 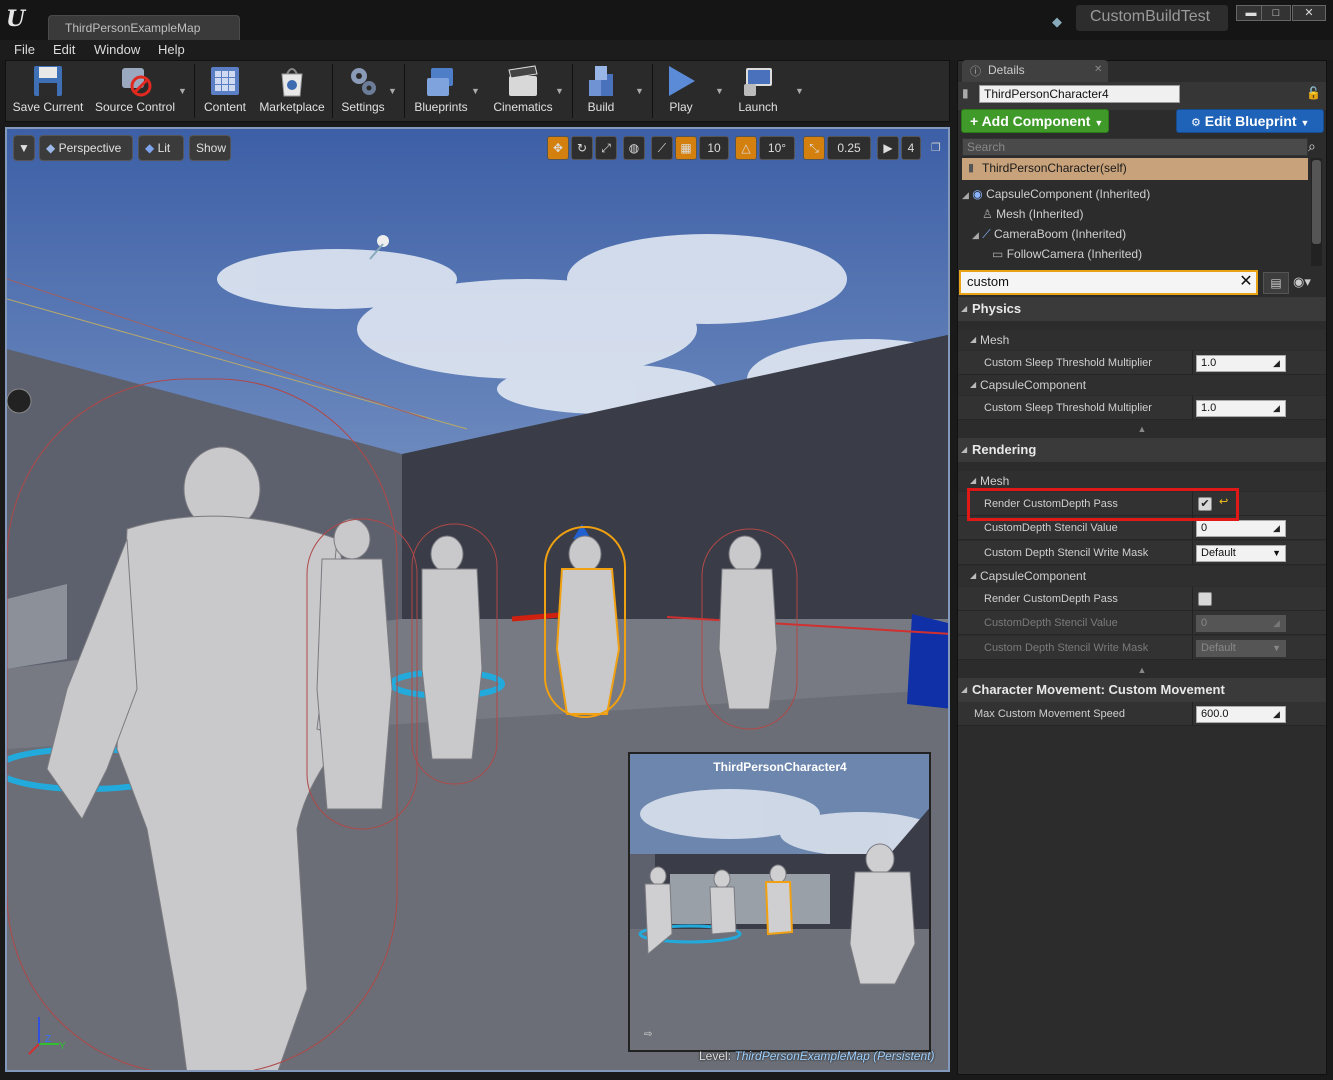 I want to click on menu-file: File, so click(x=24, y=49).